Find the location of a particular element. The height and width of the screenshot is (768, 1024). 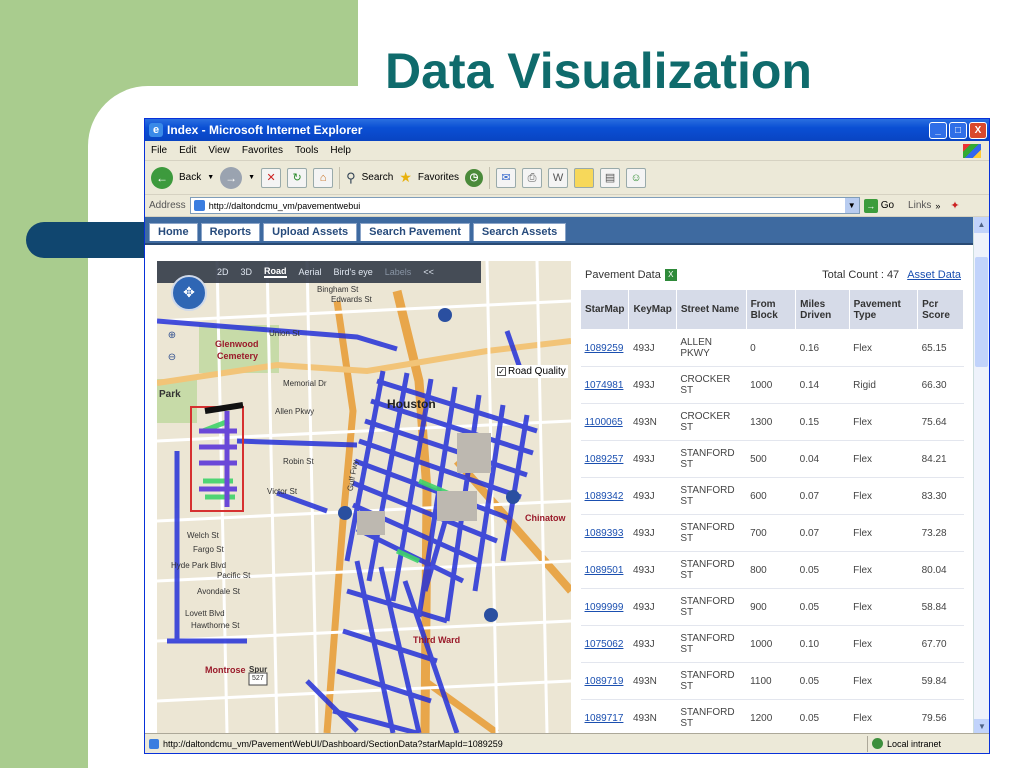

scroll-up-icon: ▲ is located at coordinates (981, 225).